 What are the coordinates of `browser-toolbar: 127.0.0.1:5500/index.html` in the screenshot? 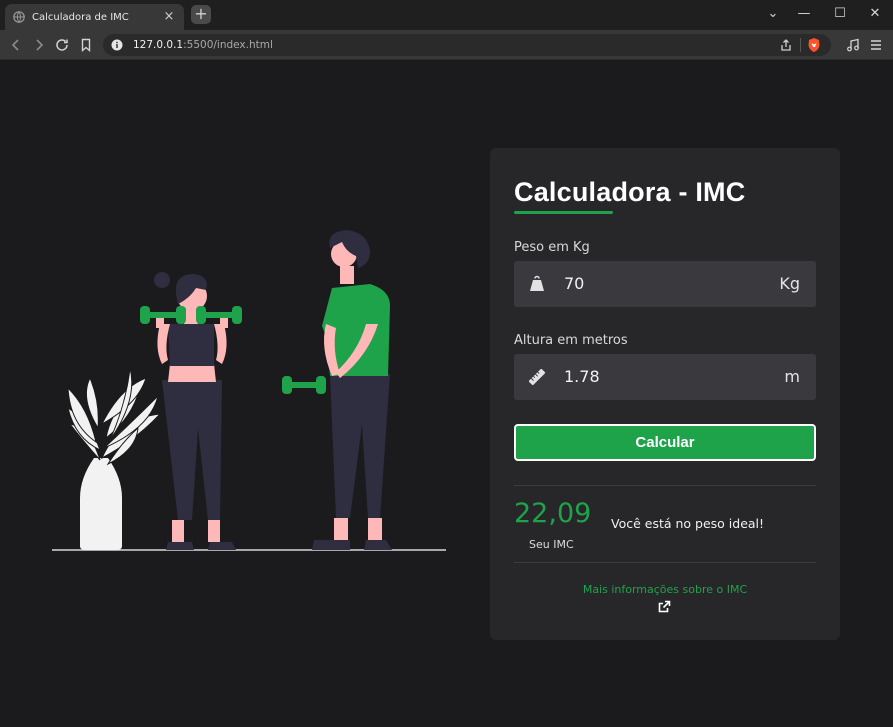 It's located at (446, 45).